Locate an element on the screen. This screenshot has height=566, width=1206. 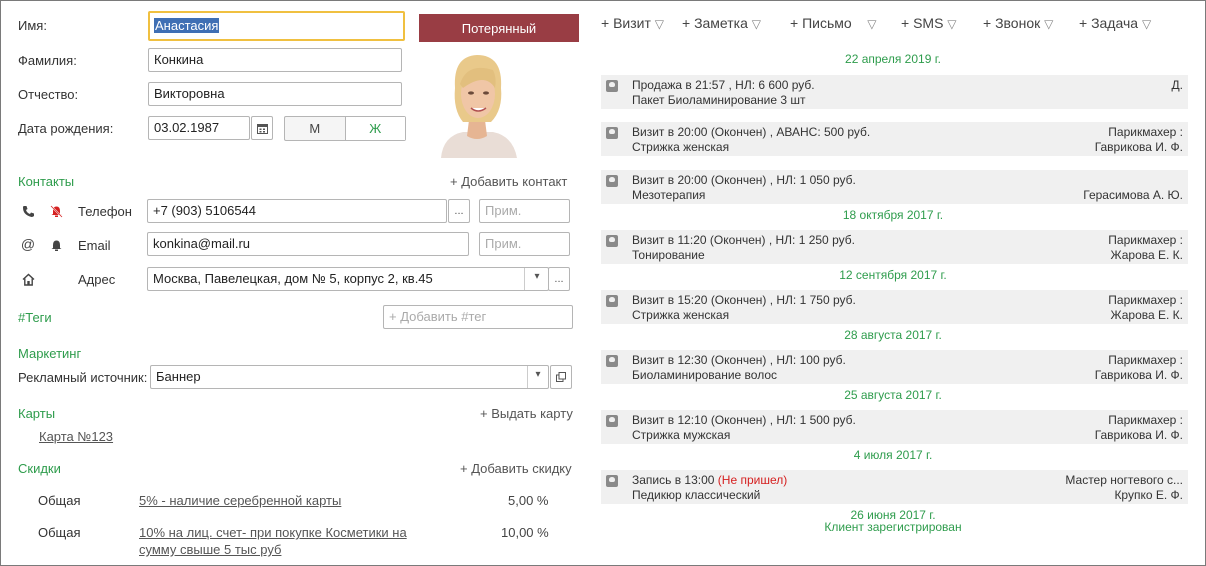
add-letter-label: + Письмо is located at coordinates (821, 23).